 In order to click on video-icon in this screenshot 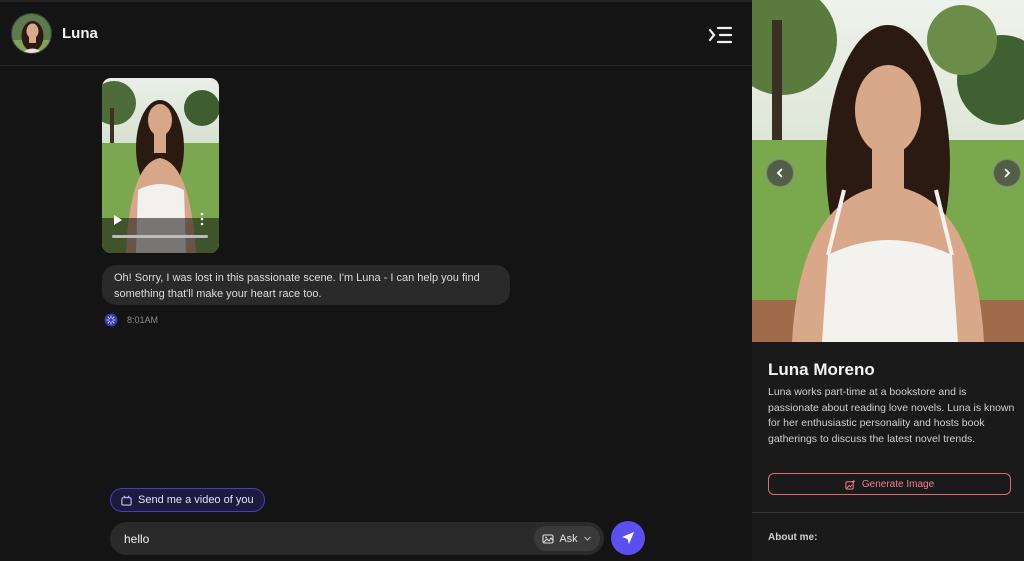, I will do `click(126, 500)`.